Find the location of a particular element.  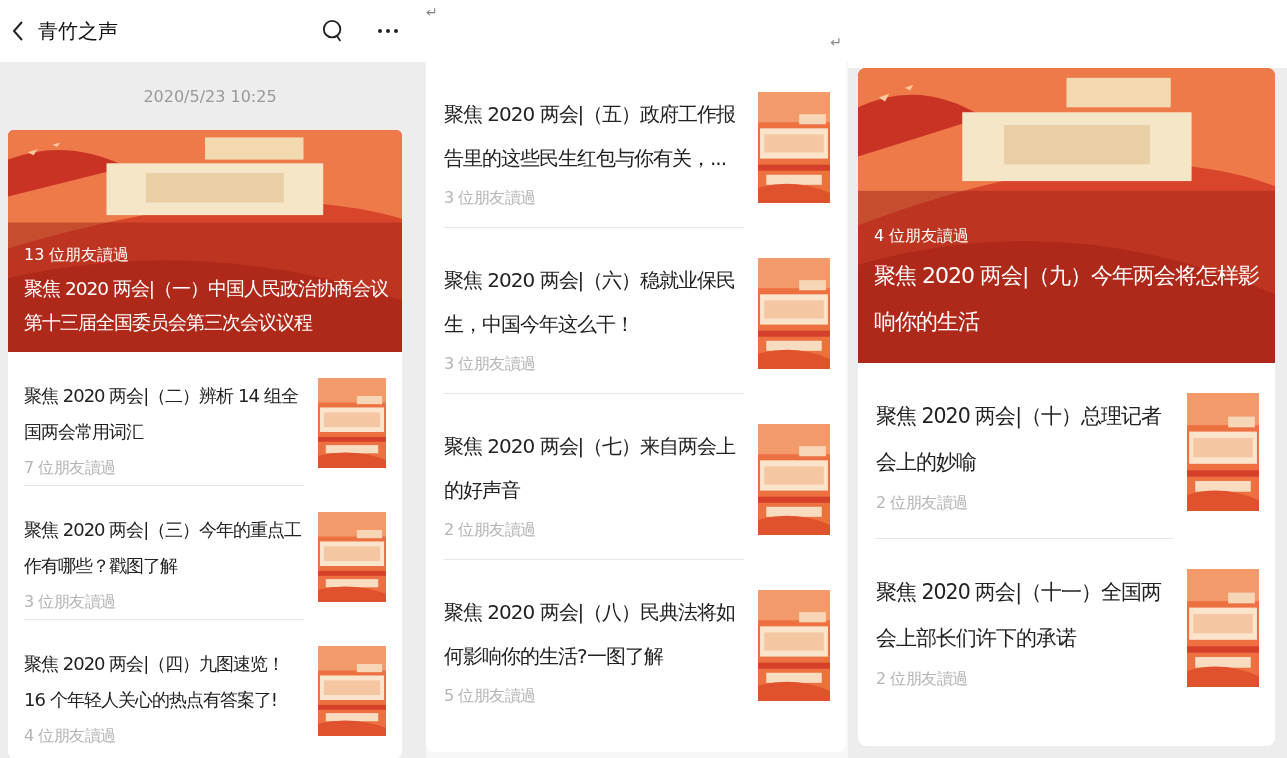

article-title: 聚焦 2020 两会|（八）民典法将如何影响你的生活?一图了解 is located at coordinates (594, 634).